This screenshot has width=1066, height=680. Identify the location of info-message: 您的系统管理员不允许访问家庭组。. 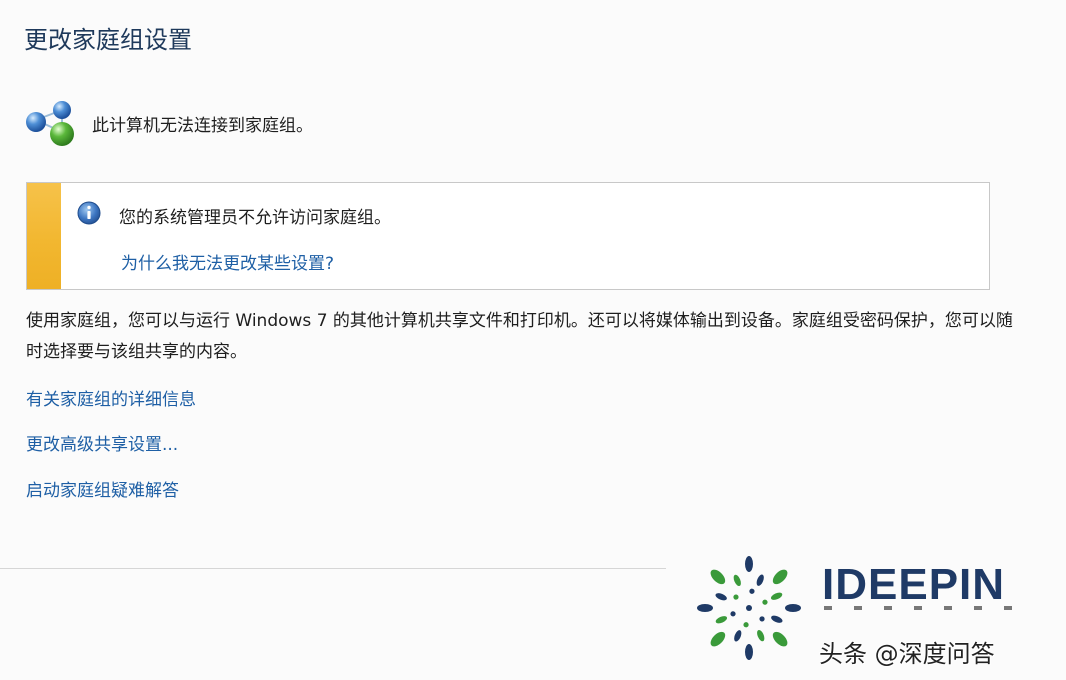
(255, 218).